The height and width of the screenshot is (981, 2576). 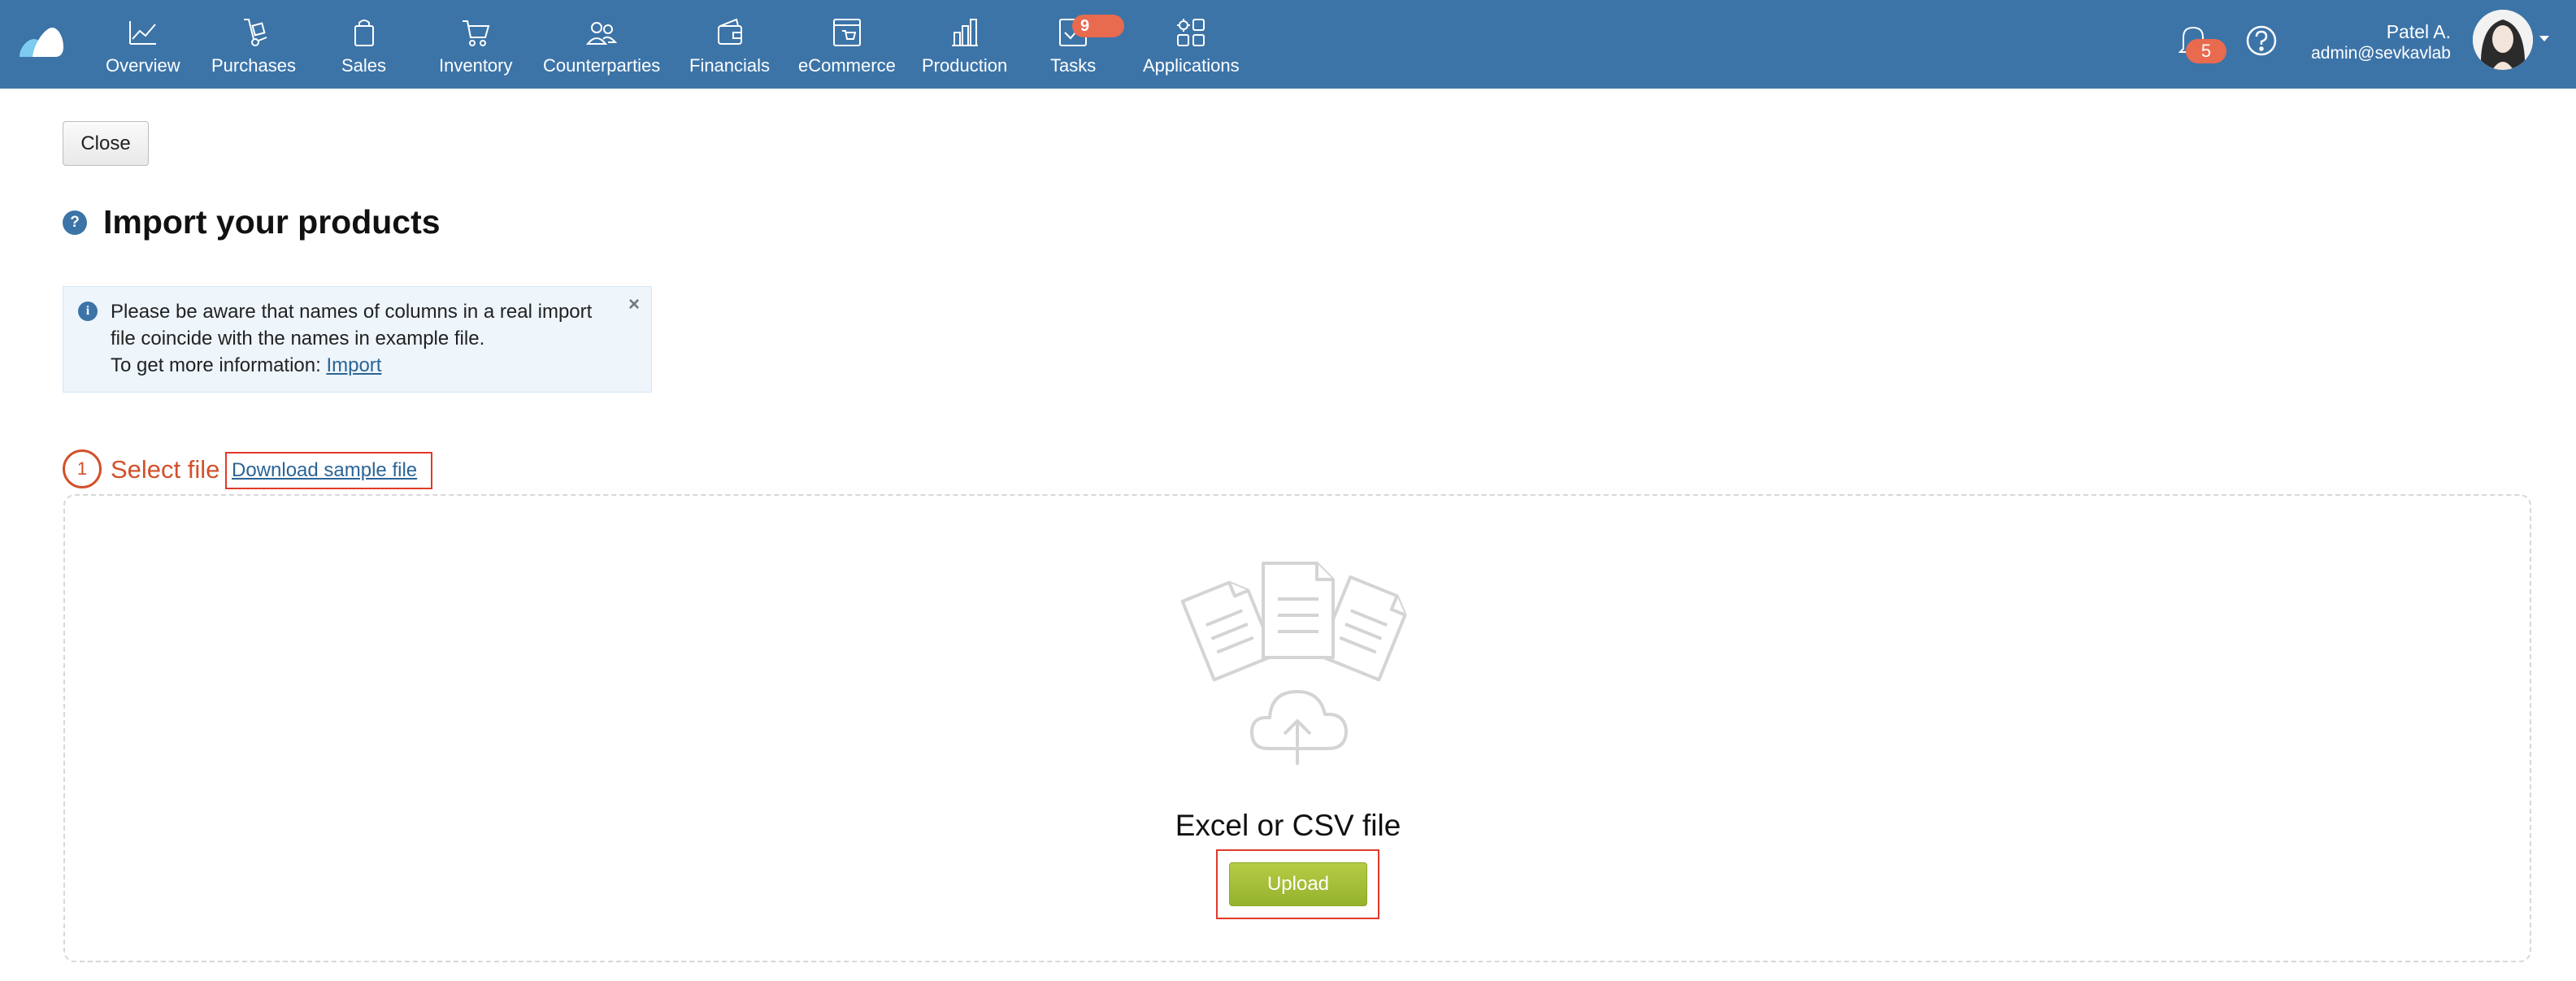 What do you see at coordinates (1293, 663) in the screenshot?
I see `files-upload-illustration-icon` at bounding box center [1293, 663].